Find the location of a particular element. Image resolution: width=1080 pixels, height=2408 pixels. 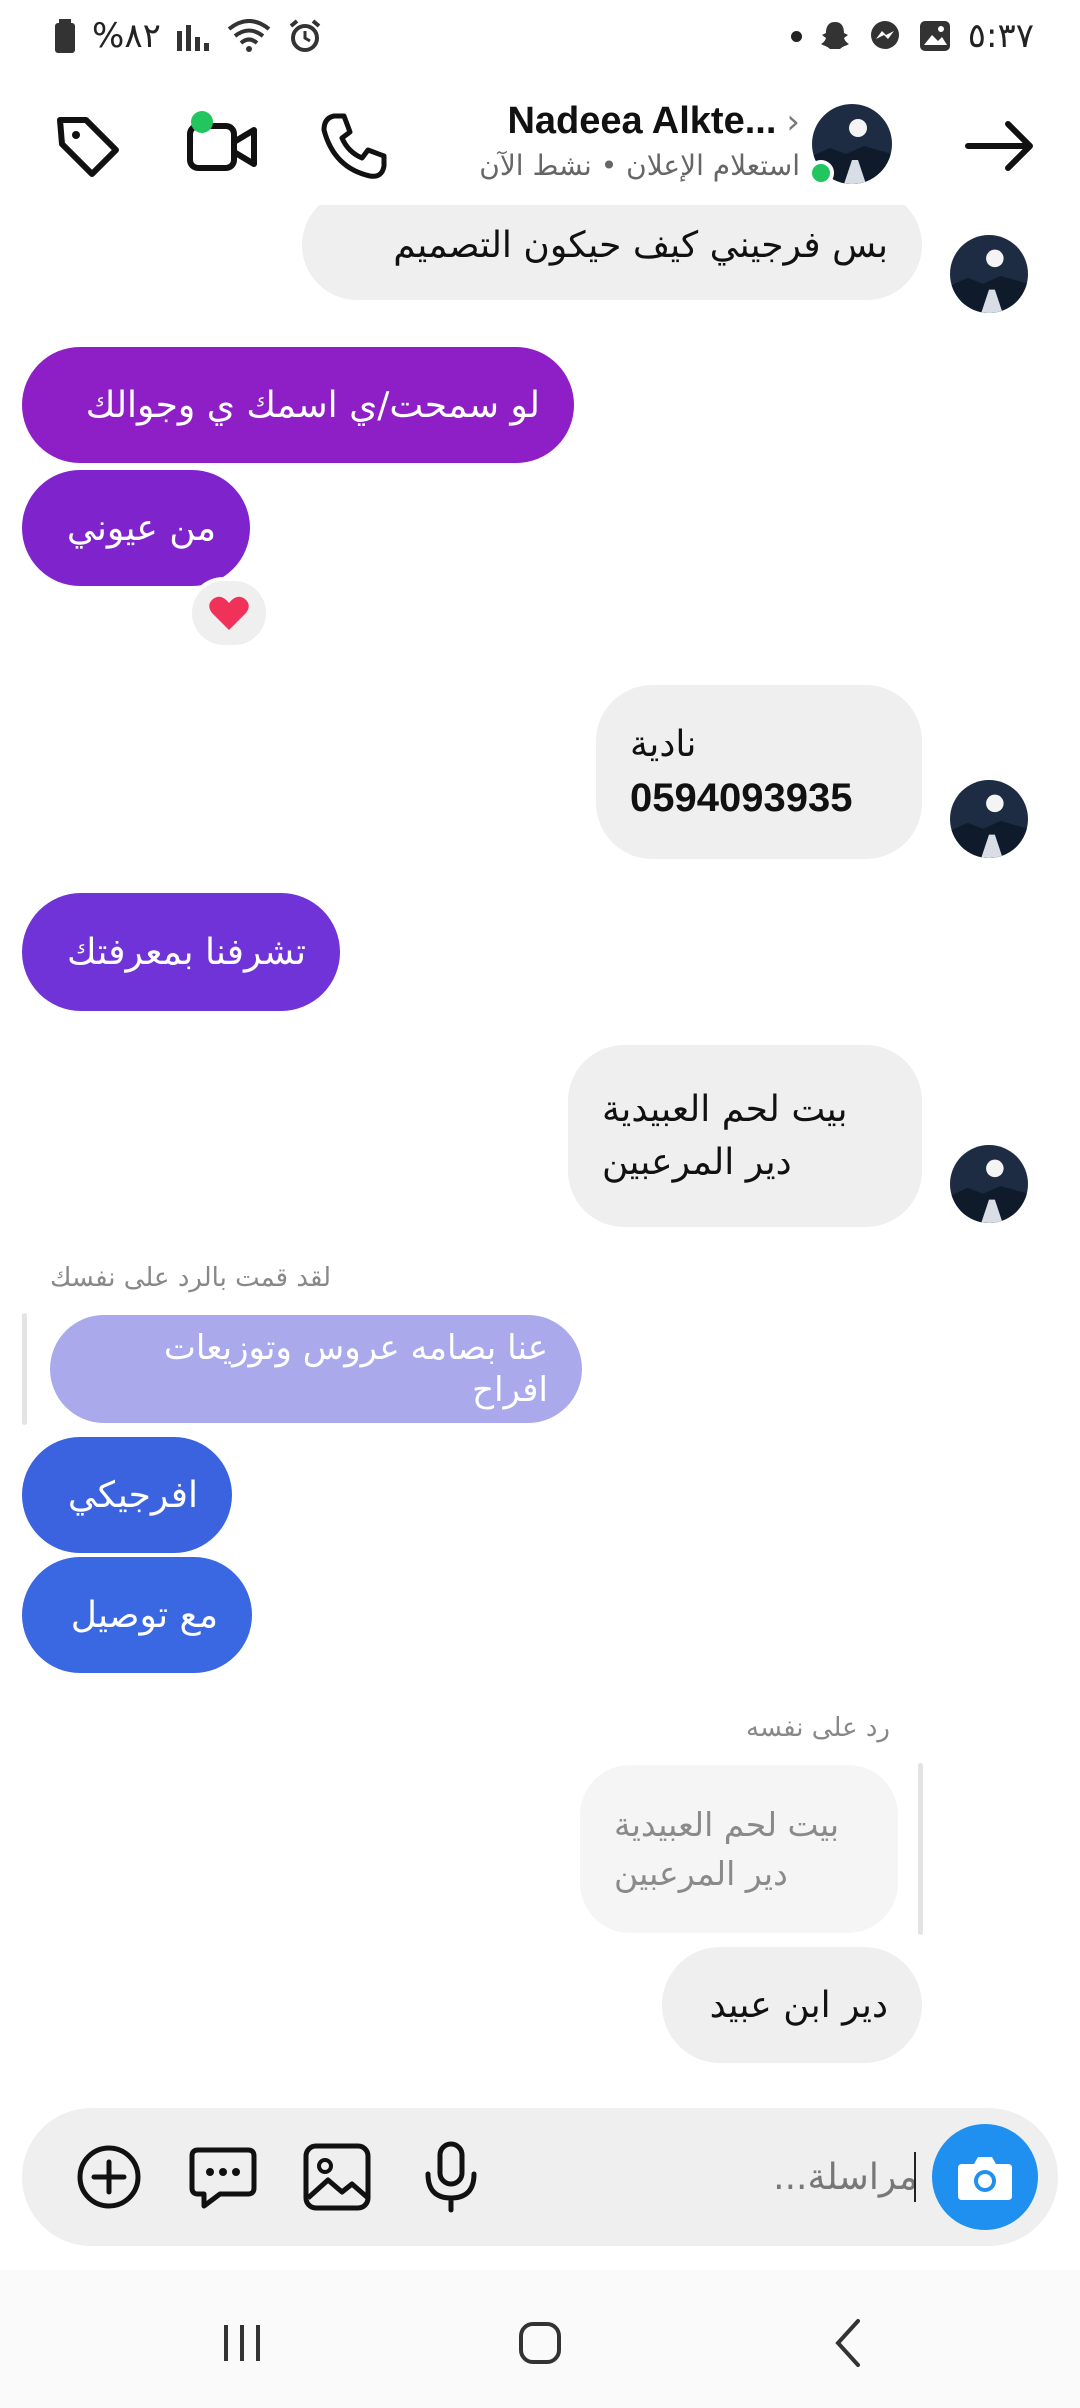

heart-reaction-icon is located at coordinates (229, 613).